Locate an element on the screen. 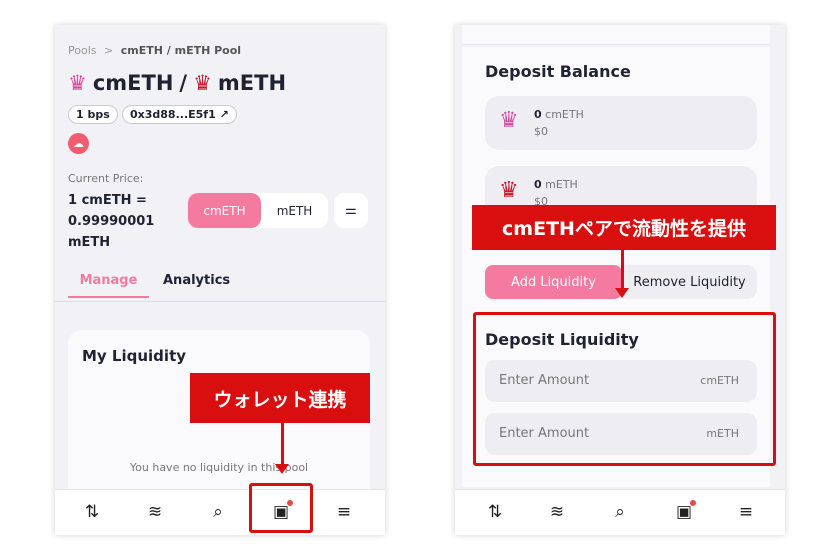 The width and height of the screenshot is (840, 560). external-link-icon: ↗ is located at coordinates (224, 114).